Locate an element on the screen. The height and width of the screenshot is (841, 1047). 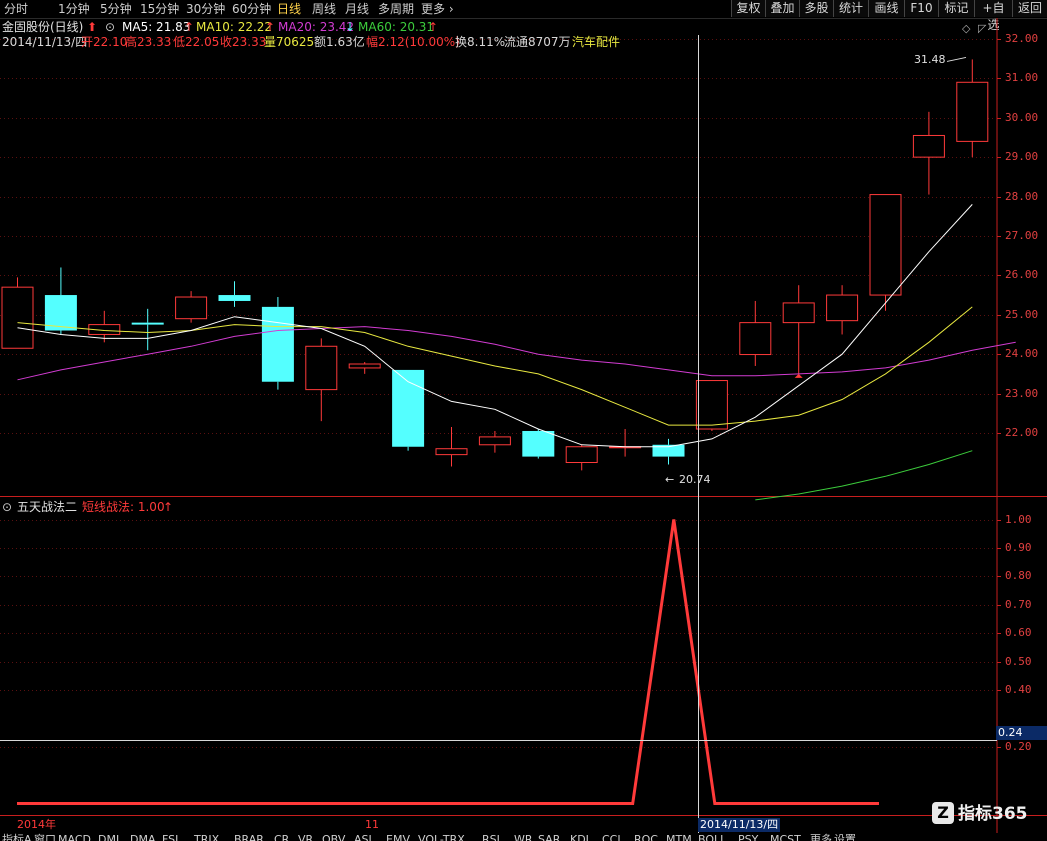
indicator-tab: 设置 is located at coordinates (845, 837).